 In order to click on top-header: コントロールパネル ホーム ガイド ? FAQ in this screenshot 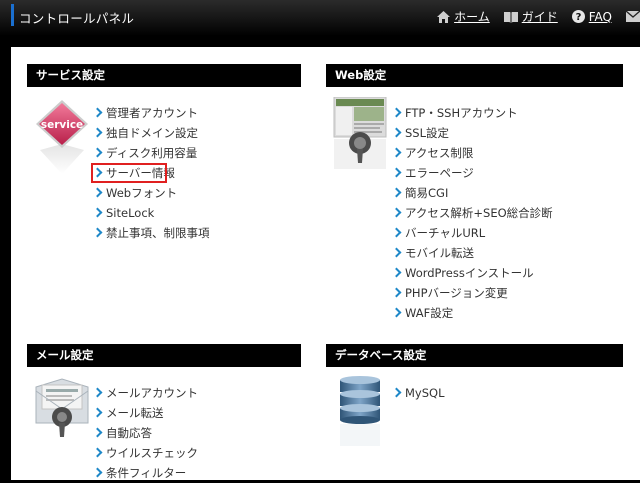, I will do `click(320, 18)`.